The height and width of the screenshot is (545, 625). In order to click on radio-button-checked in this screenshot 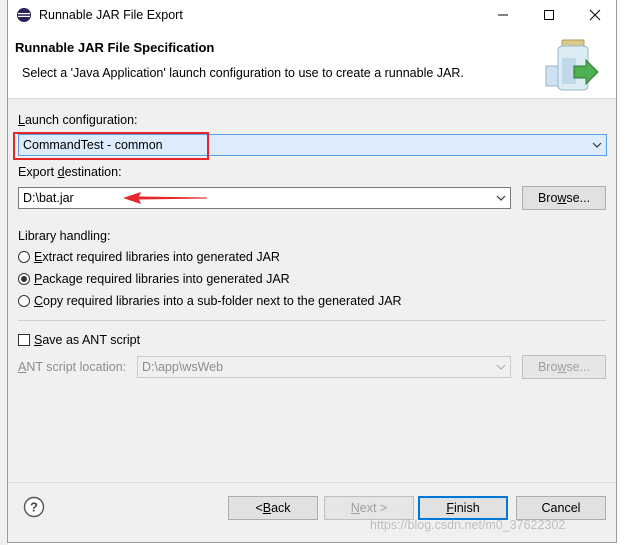, I will do `click(24, 279)`.